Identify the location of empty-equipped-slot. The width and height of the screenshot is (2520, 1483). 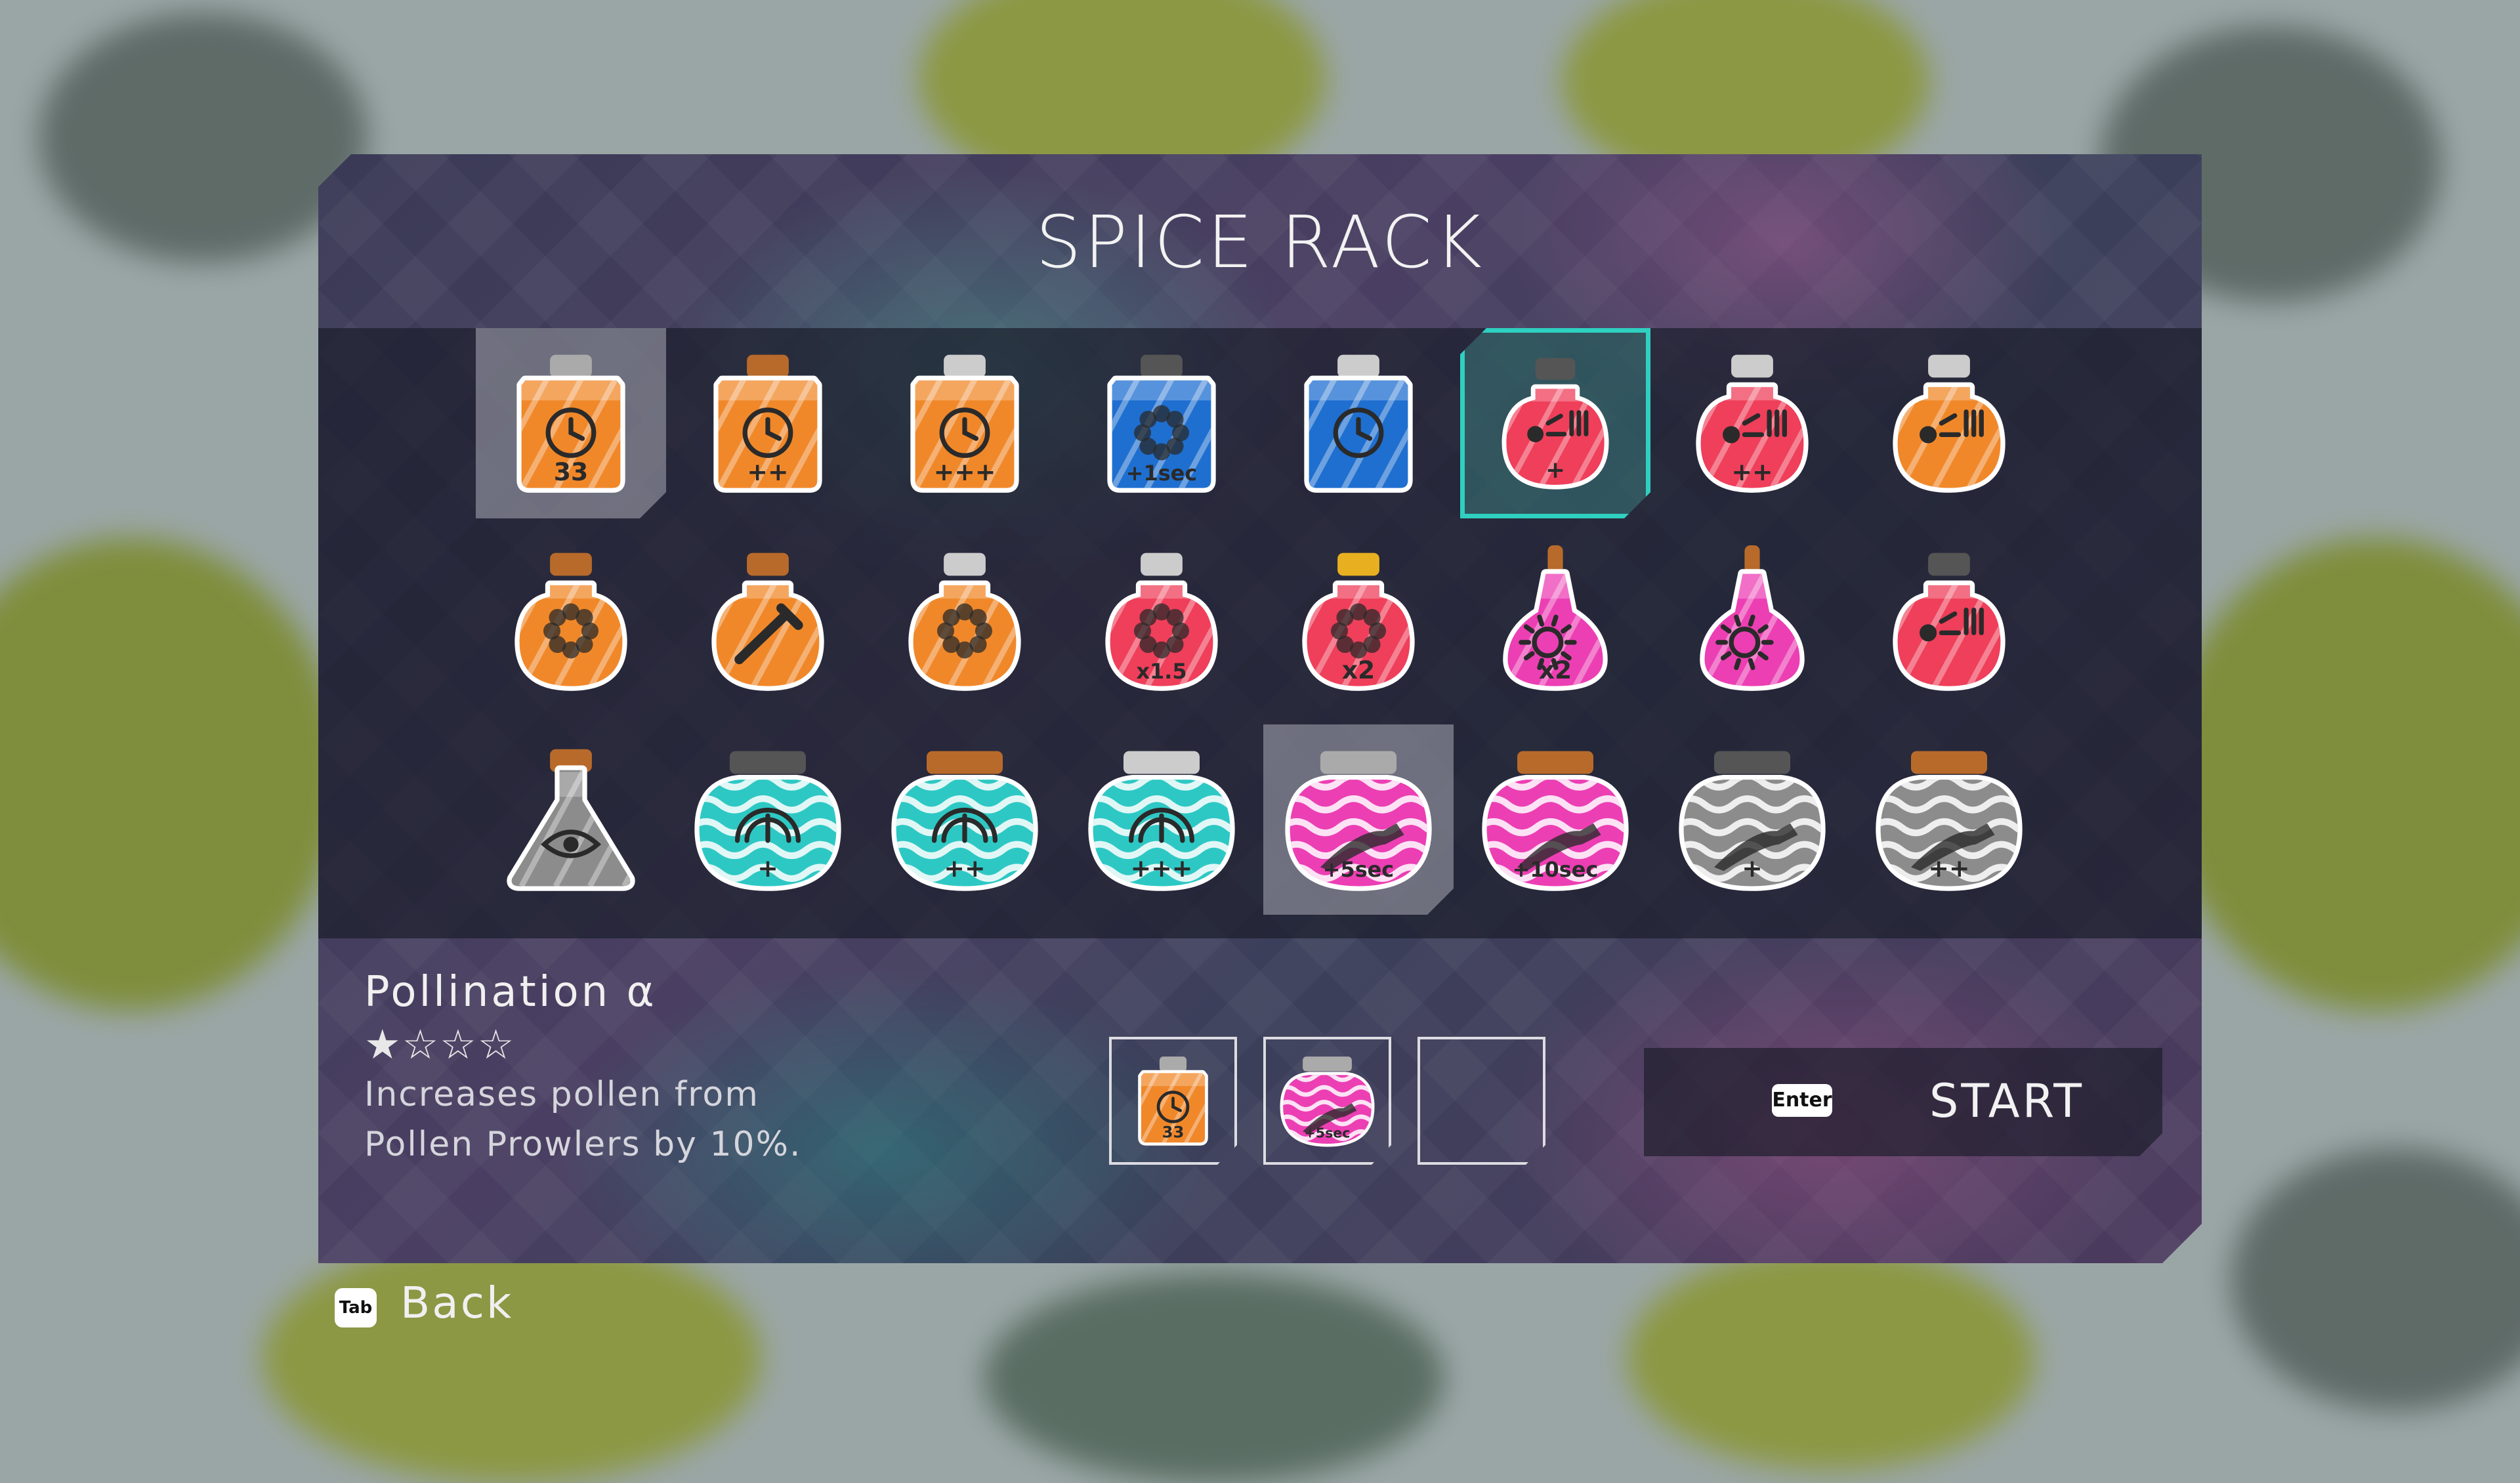
(1481, 1101).